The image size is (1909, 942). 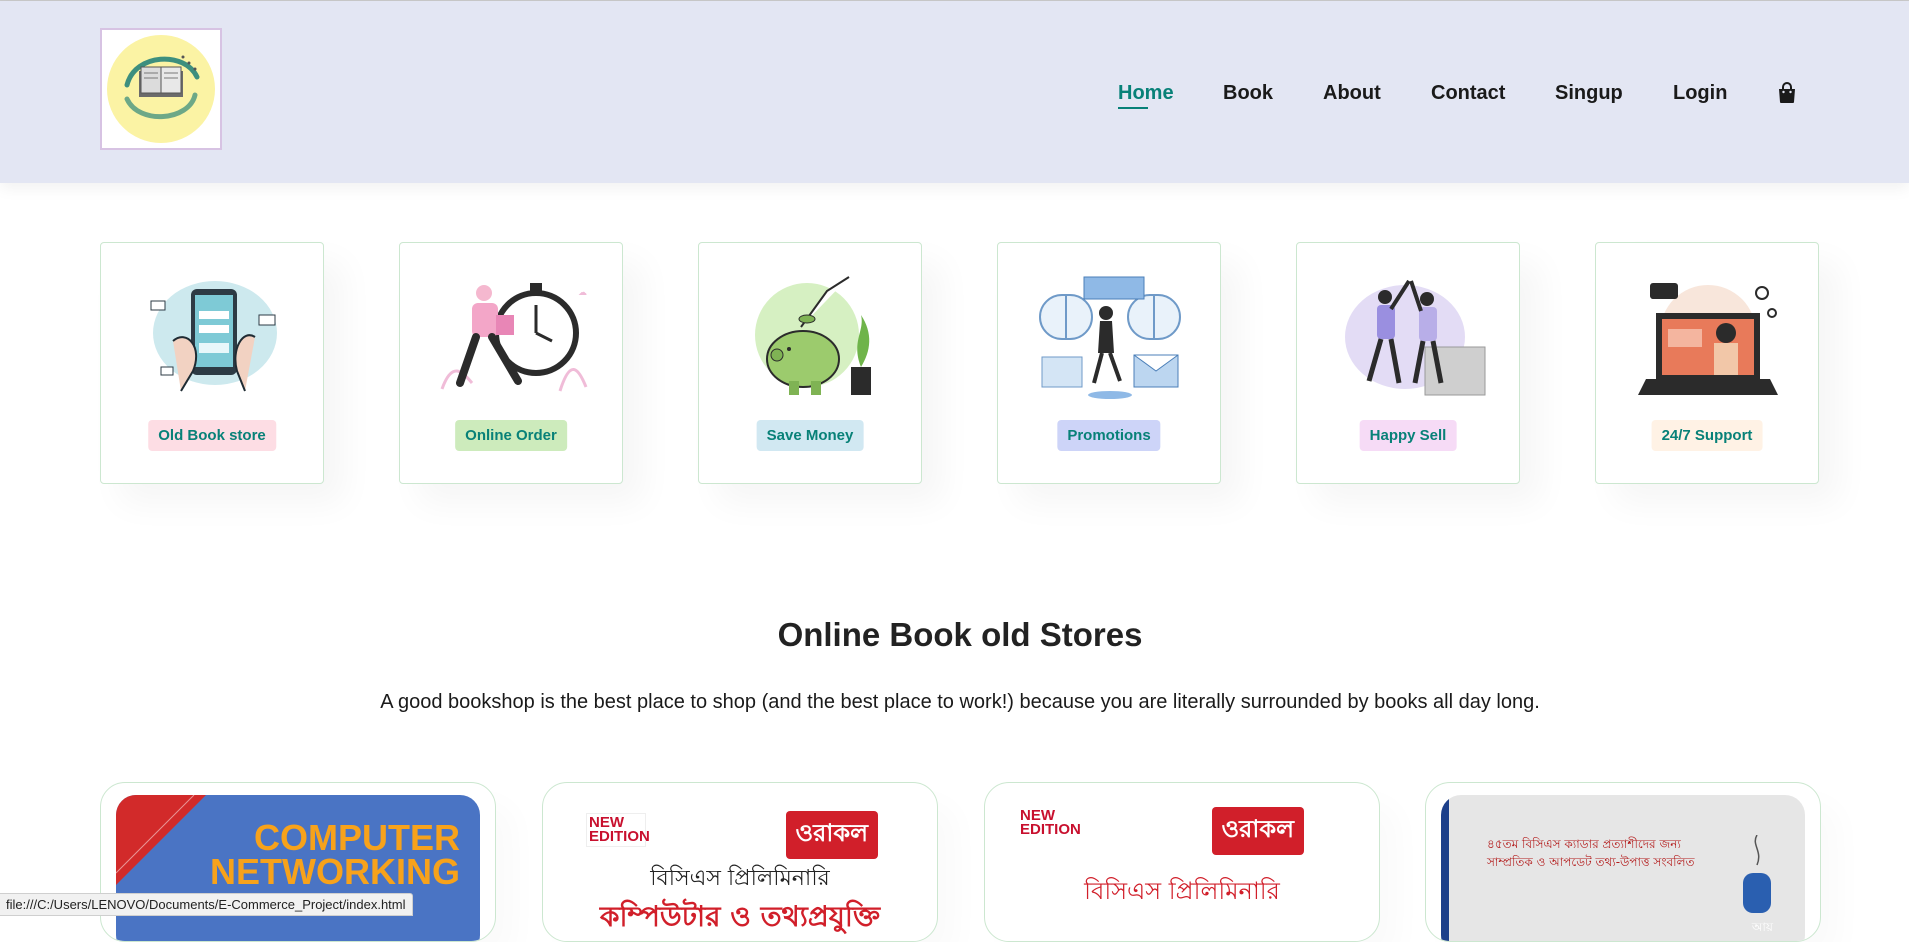 I want to click on feature-promotions: Promotions, so click(x=1109, y=363).